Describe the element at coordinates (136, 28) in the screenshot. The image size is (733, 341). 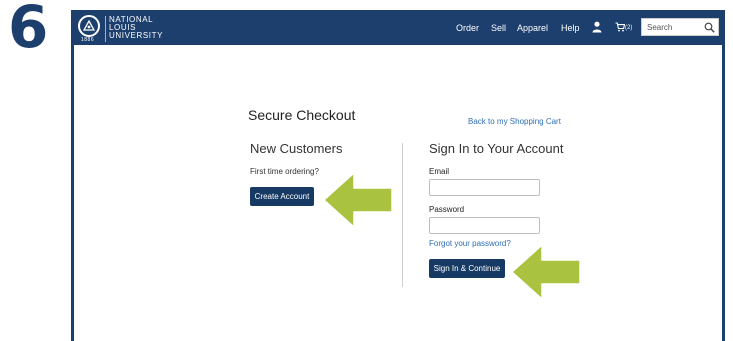
I see `logo-wordmark: NATIONAL LOUIS UNIVERSITY` at that location.